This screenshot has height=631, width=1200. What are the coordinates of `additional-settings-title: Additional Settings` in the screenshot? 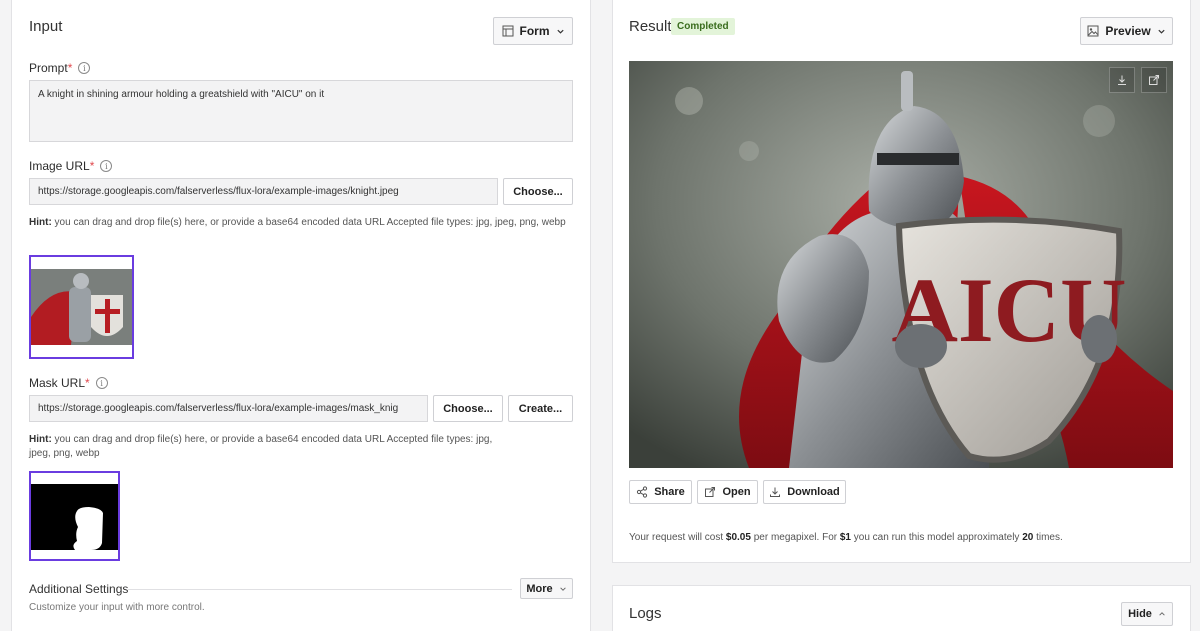 It's located at (79, 589).